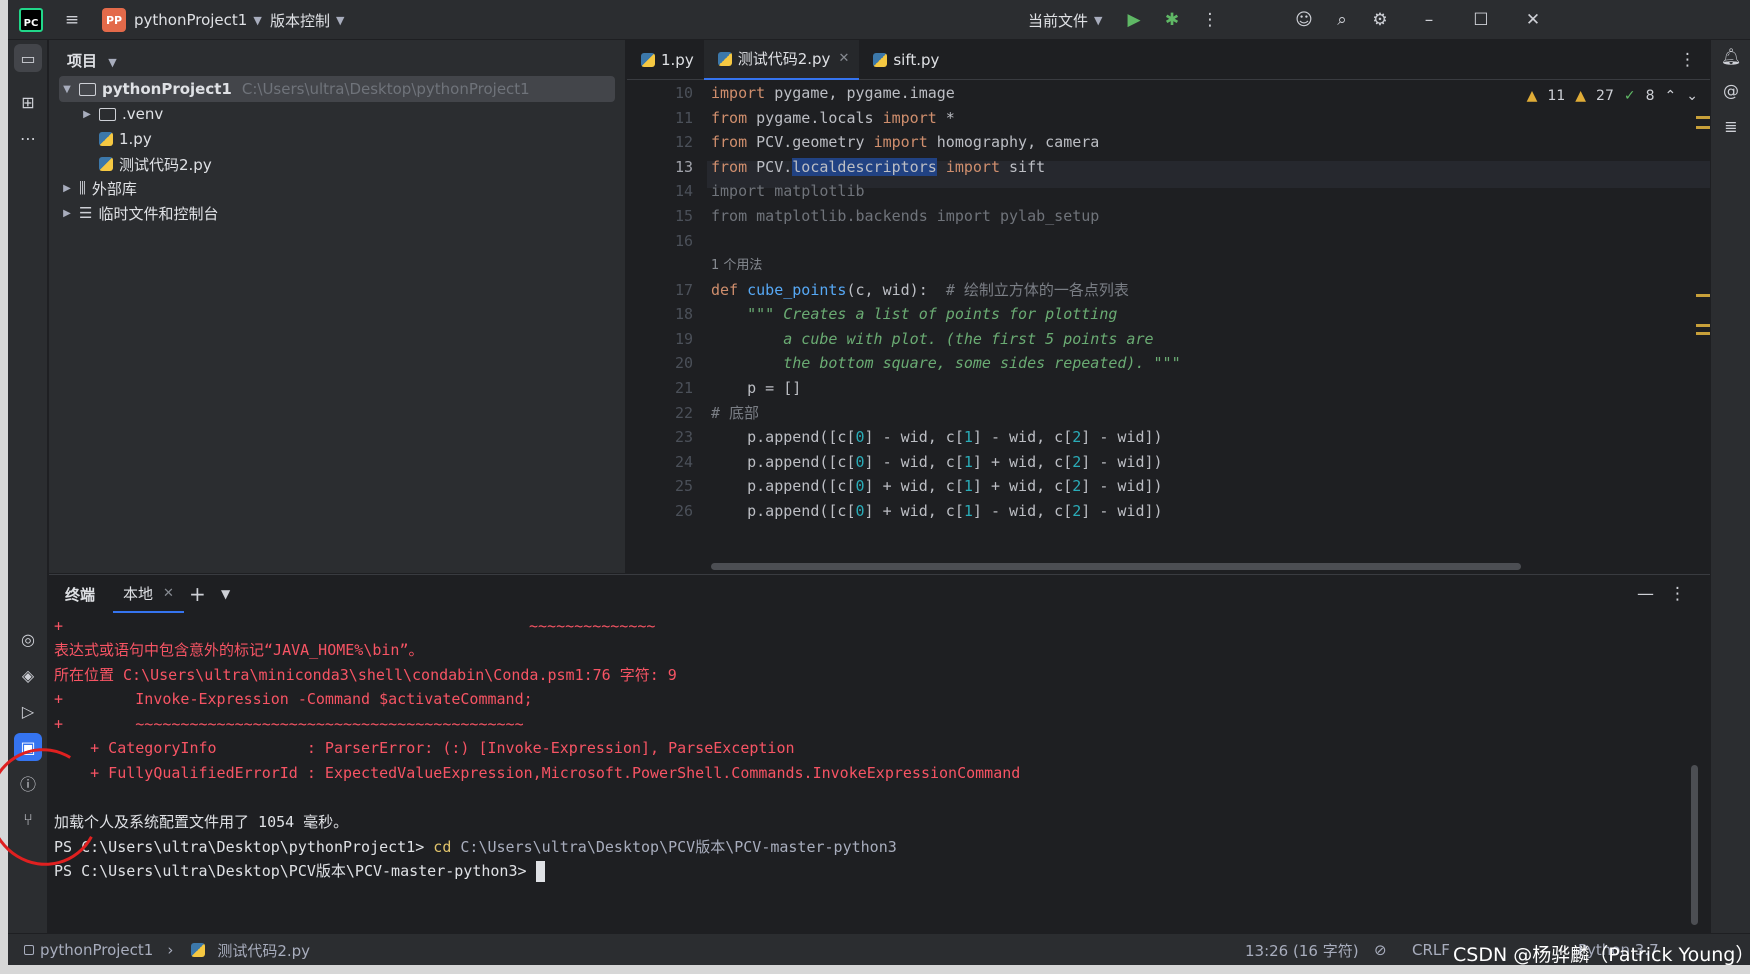  What do you see at coordinates (239, 650) in the screenshot?
I see `terminal-line: 表达式或语句中包含意外的标记“JAVA_HOME%\bin”。` at bounding box center [239, 650].